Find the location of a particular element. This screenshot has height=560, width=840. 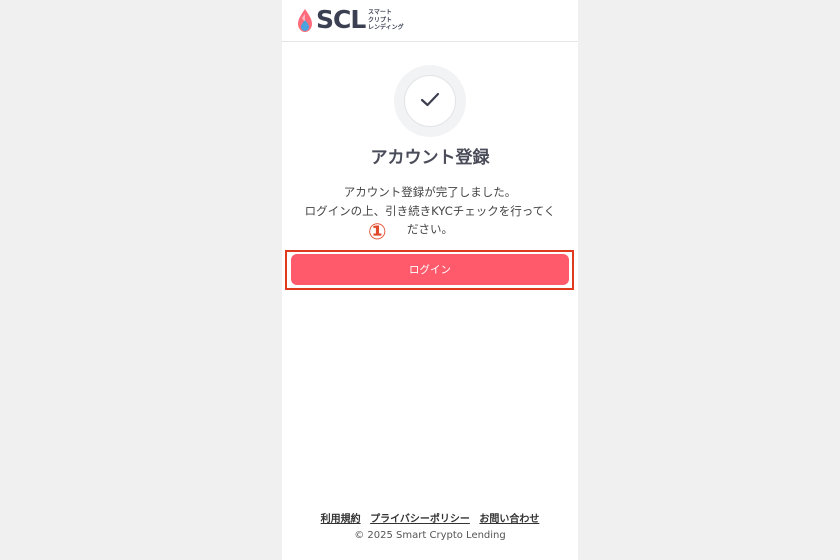

logo: SCL スマート クリプト レンディング is located at coordinates (356, 19).